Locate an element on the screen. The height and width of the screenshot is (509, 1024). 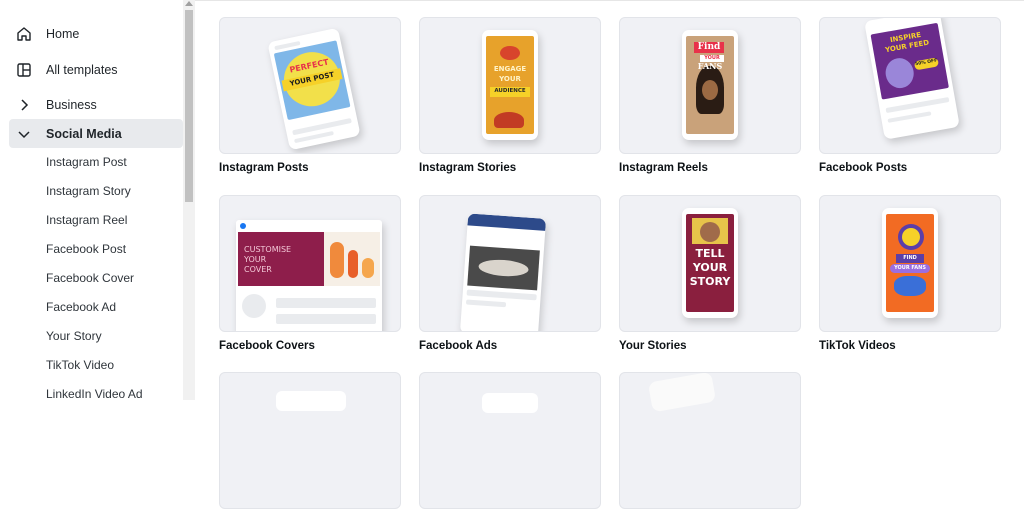
template-card-label: Facebook Ads is located at coordinates (458, 346).